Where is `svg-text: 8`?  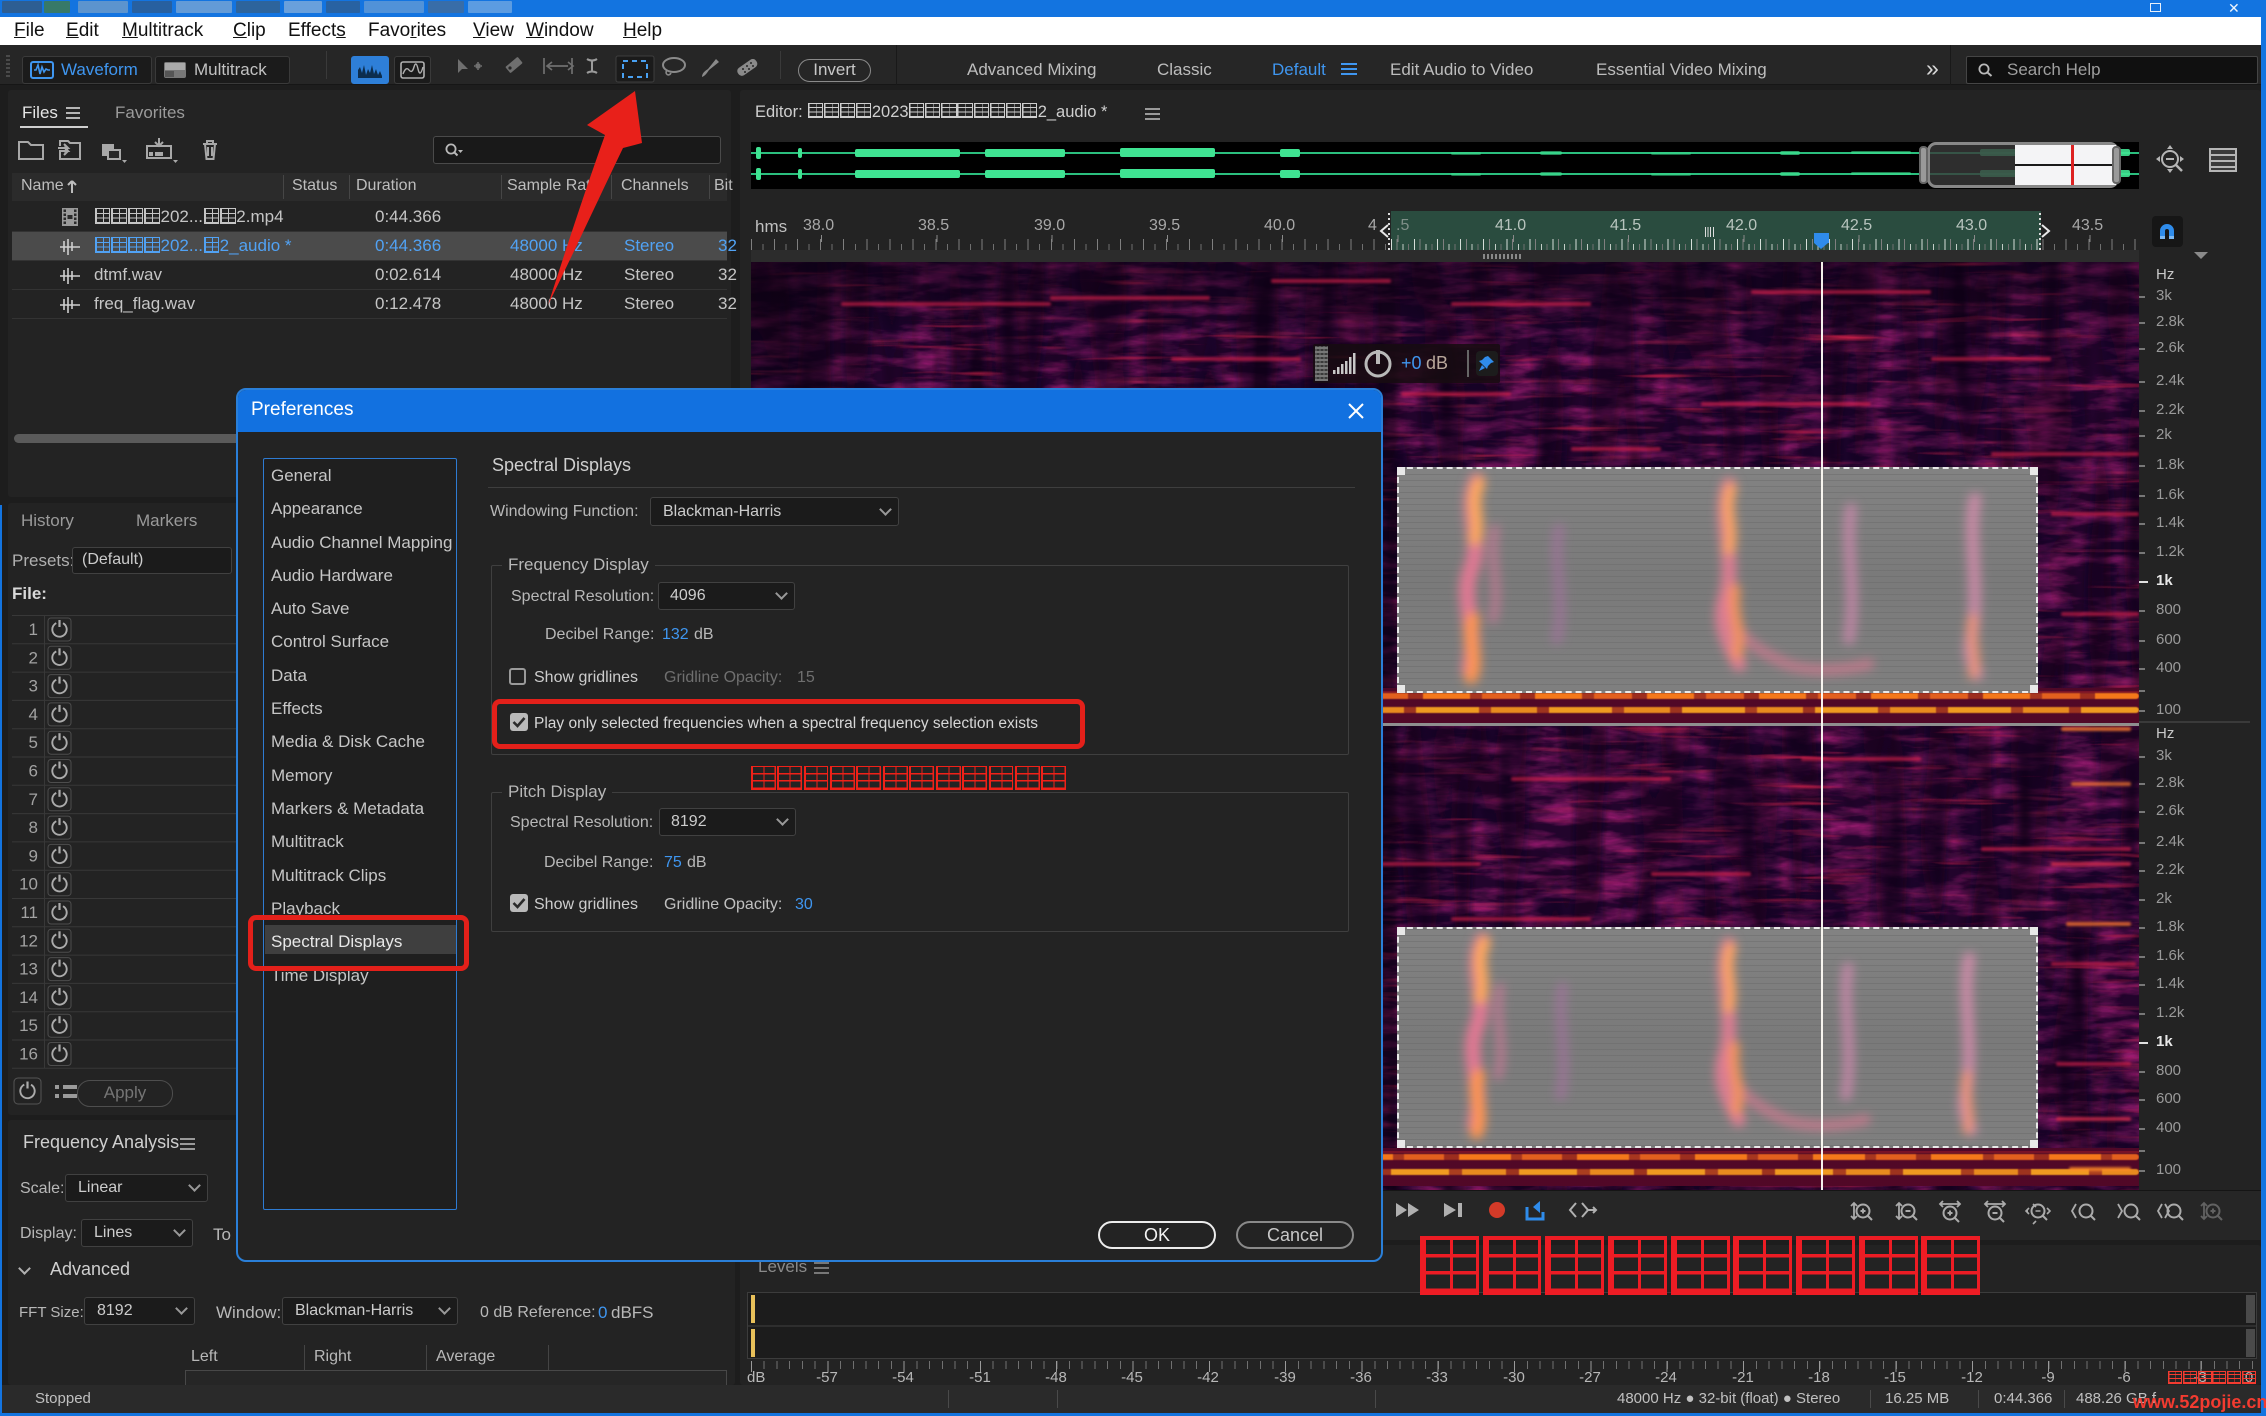 svg-text: 8 is located at coordinates (33, 827).